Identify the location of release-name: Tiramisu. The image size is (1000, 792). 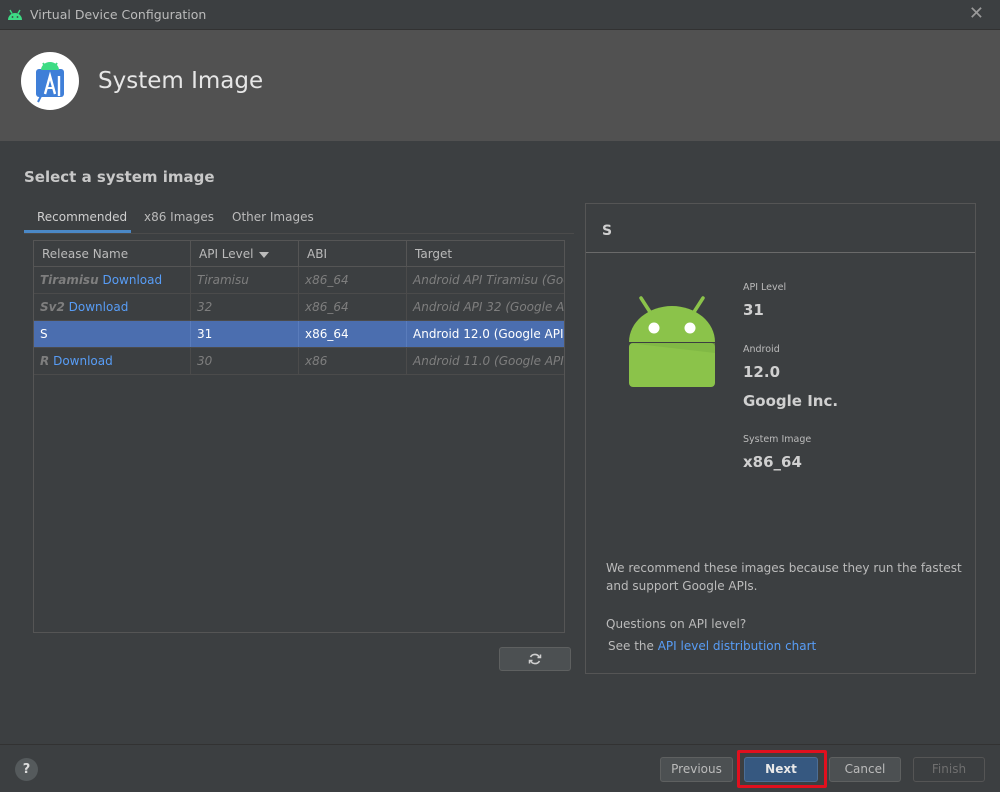
(69, 280).